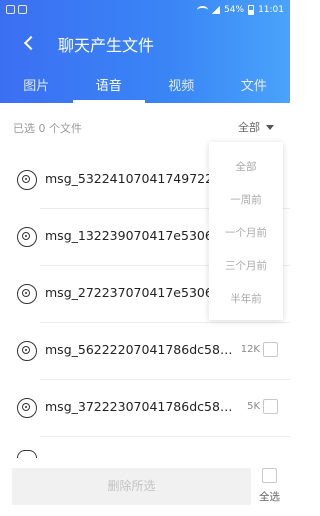  I want to click on status-right: 54% 11:01, so click(240, 10).